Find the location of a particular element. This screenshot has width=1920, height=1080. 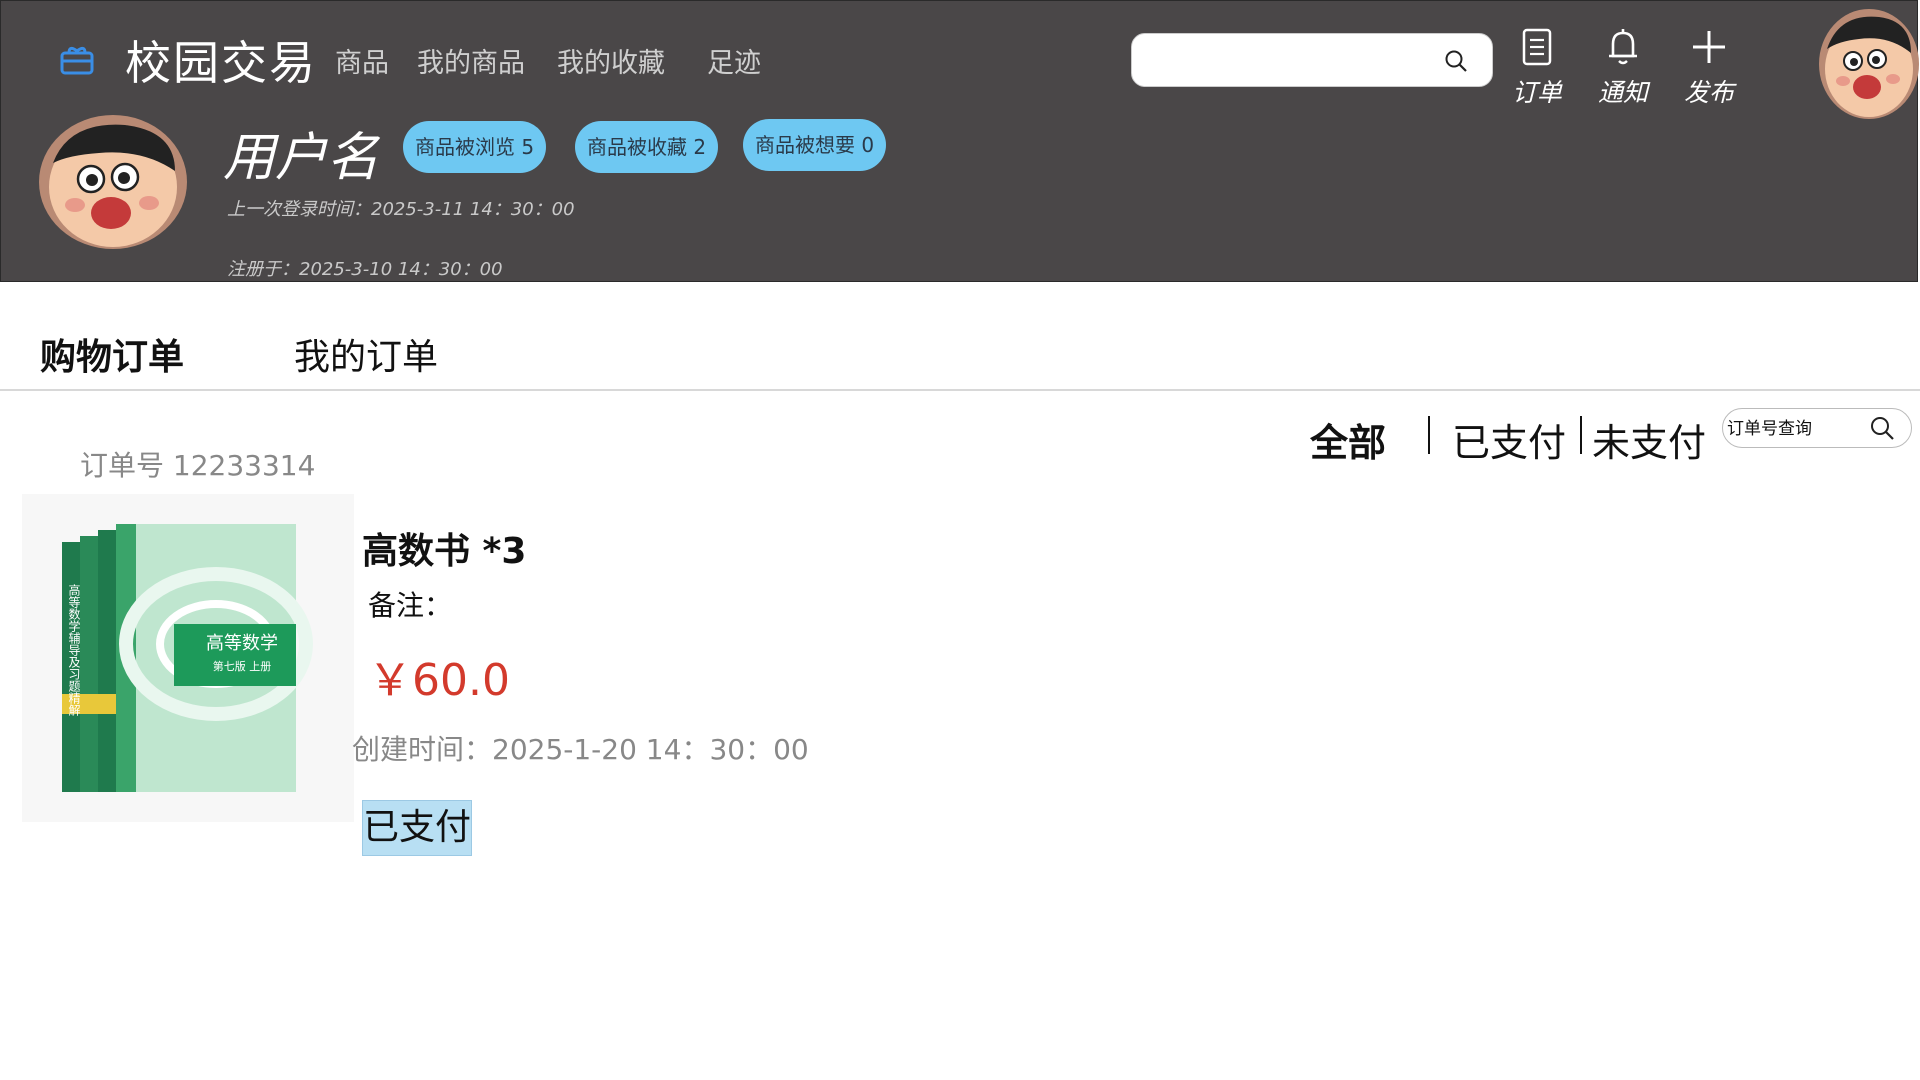

order-status-button: 已支付 is located at coordinates (417, 828).